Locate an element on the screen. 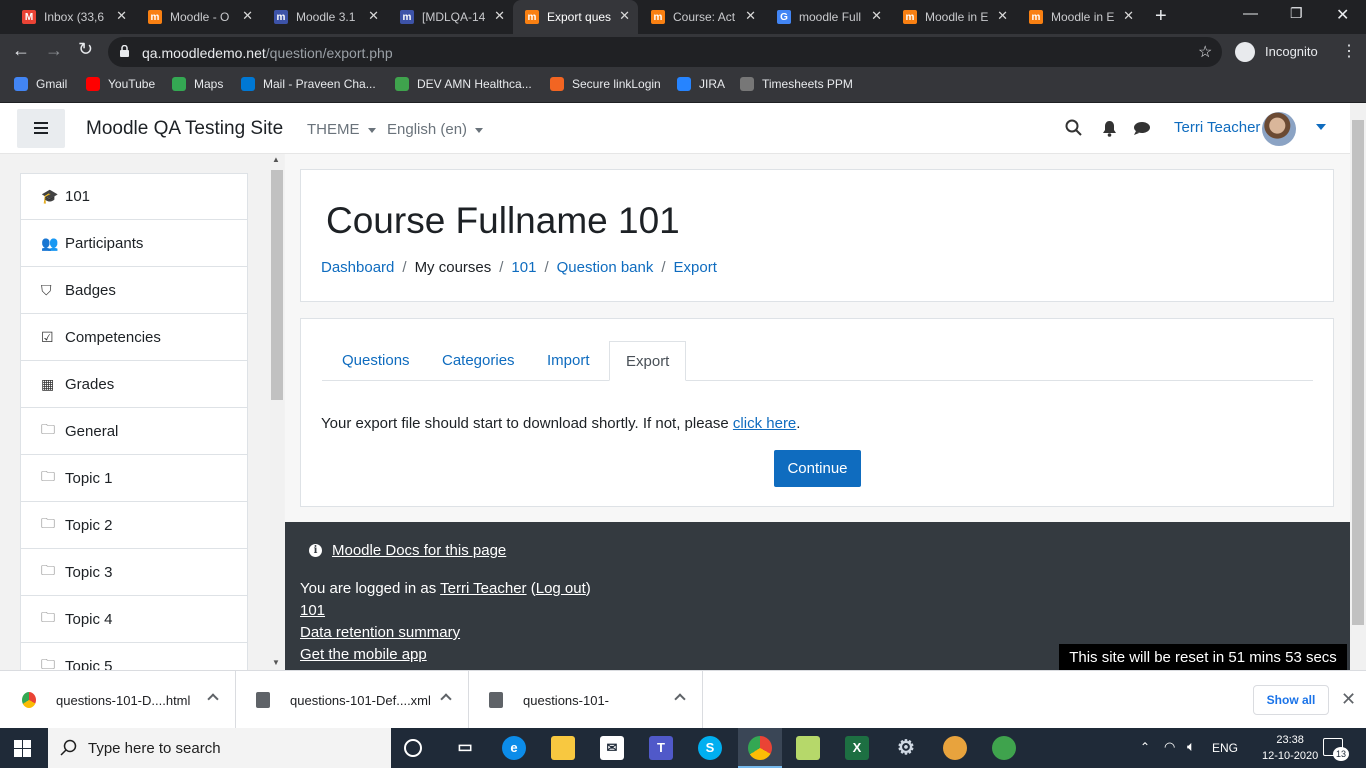 This screenshot has height=768, width=1366. breadcrumb-dashboard: Dashboard is located at coordinates (357, 267).